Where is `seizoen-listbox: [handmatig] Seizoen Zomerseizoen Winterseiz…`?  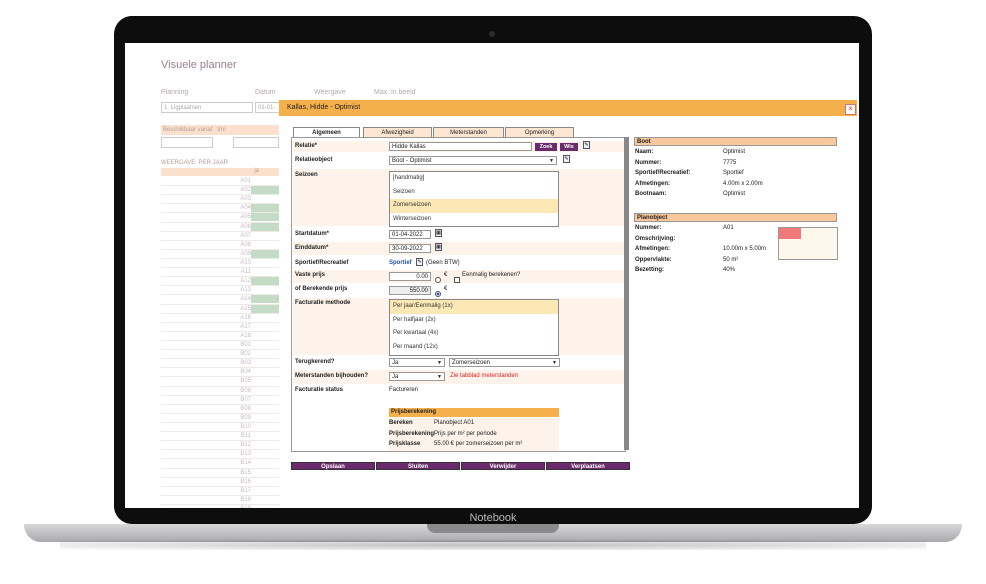 seizoen-listbox: [handmatig] Seizoen Zomerseizoen Winterseiz… is located at coordinates (474, 199).